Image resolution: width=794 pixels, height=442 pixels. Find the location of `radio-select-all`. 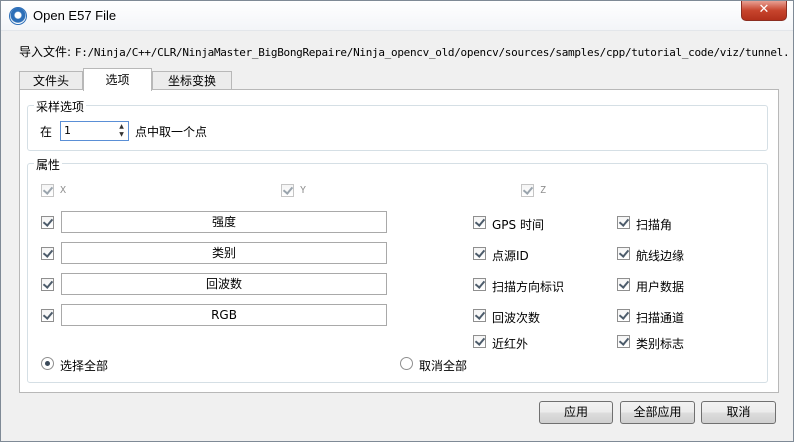

radio-select-all is located at coordinates (47, 363).